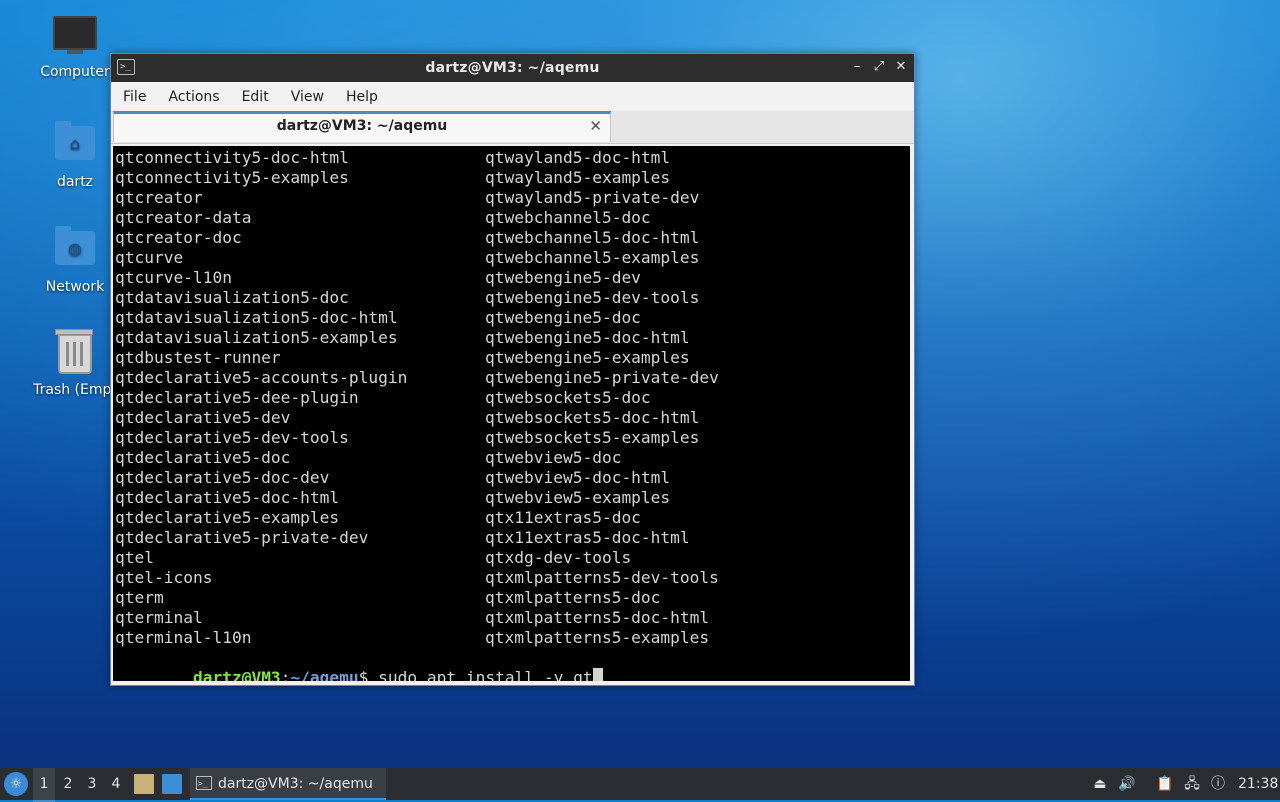 Image resolution: width=1280 pixels, height=802 pixels. What do you see at coordinates (578, 477) in the screenshot?
I see `package-name: qtwebview5-doc-html` at bounding box center [578, 477].